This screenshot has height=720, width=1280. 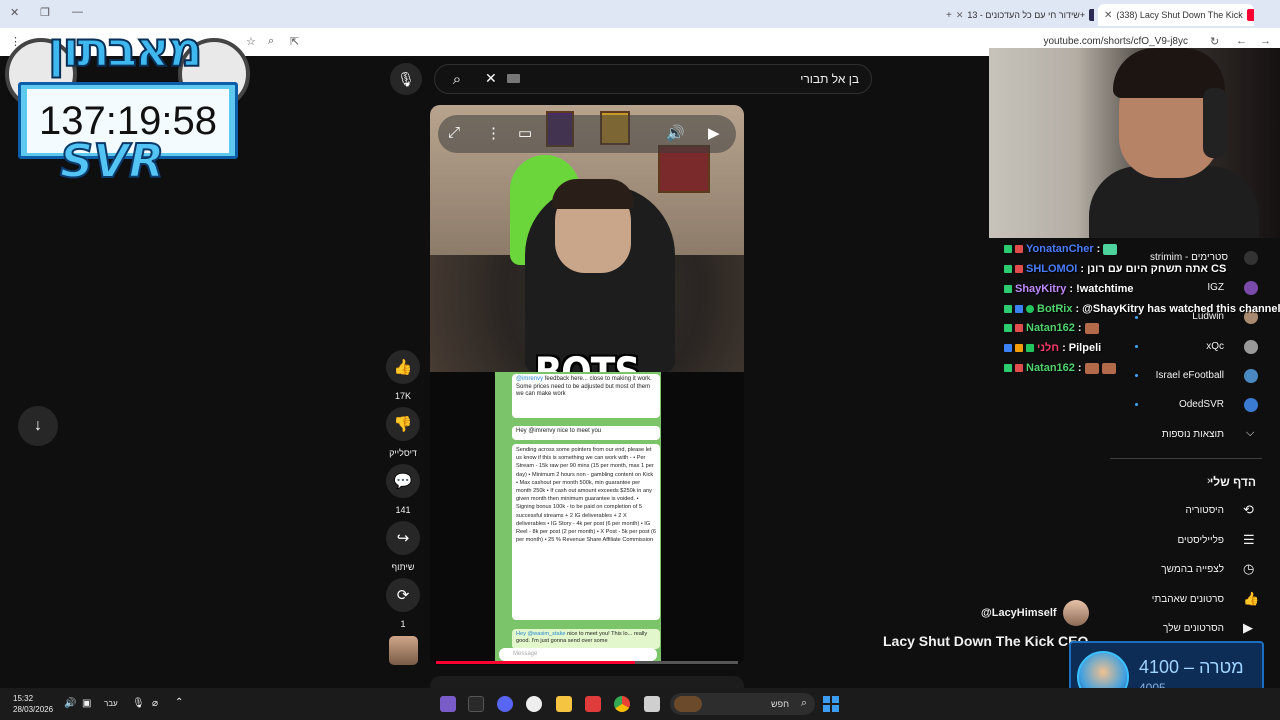 What do you see at coordinates (77, 12) in the screenshot?
I see `minimize-window-icon: —` at bounding box center [77, 12].